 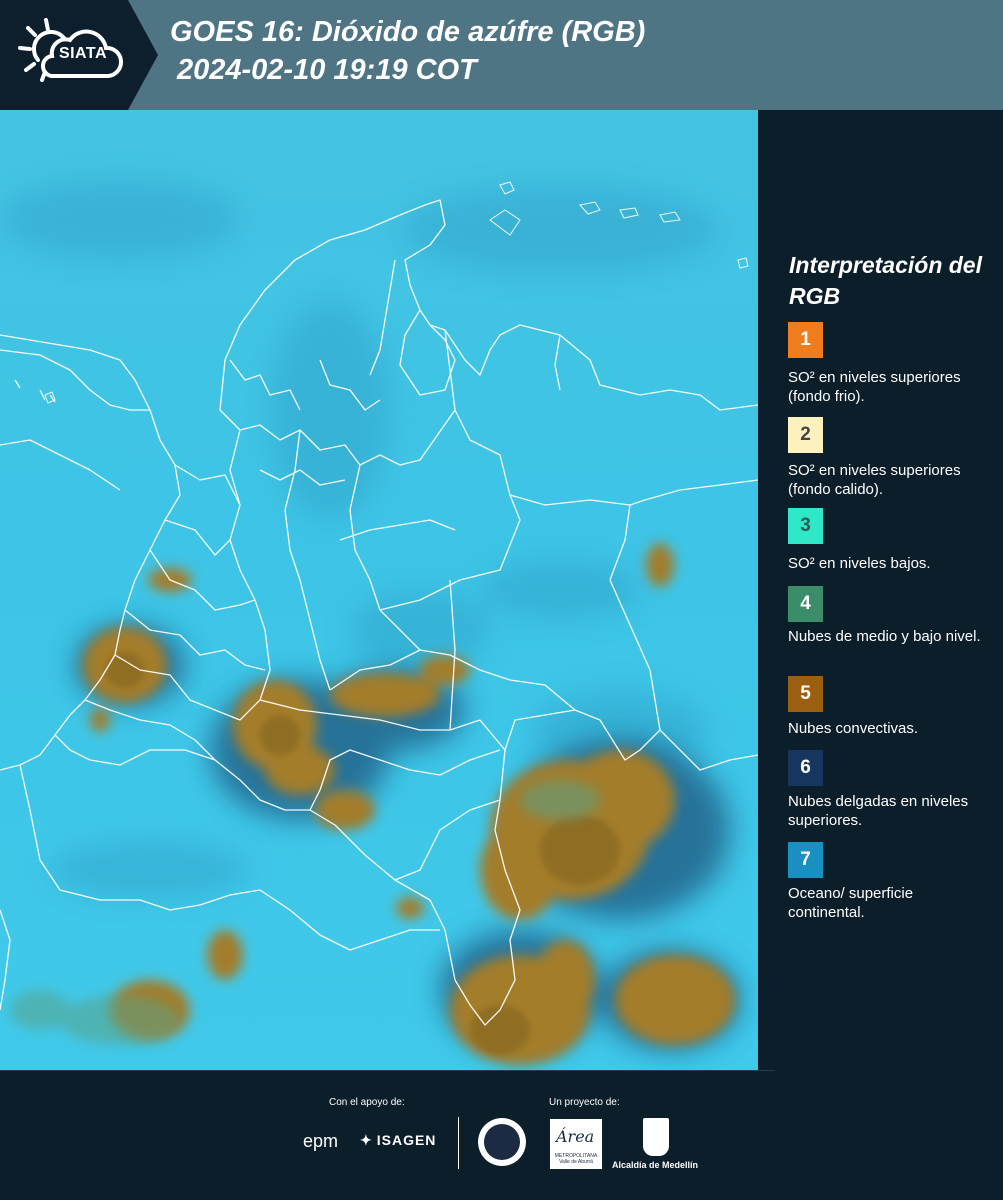 I want to click on medellin-seal-icon, so click(x=502, y=1142).